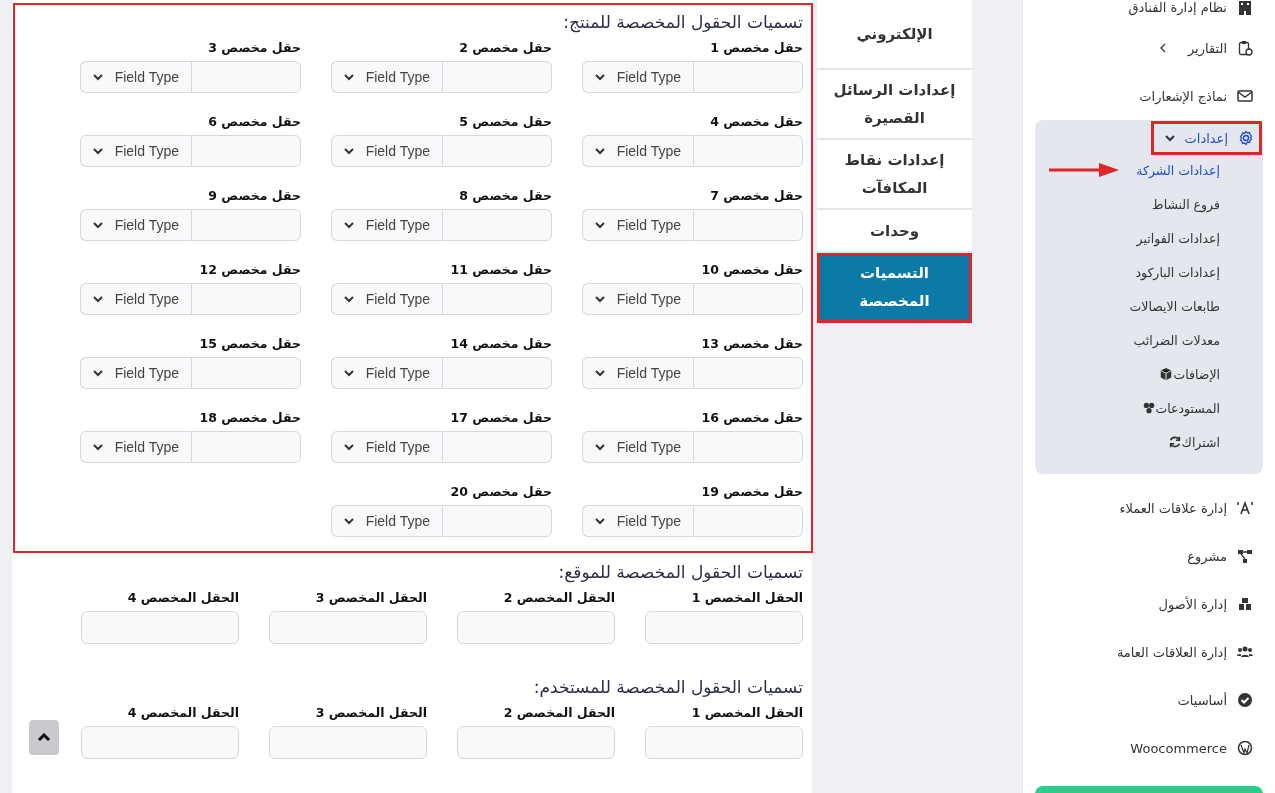  Describe the element at coordinates (1149, 238) in the screenshot. I see `submenu-item: إعدادات الفواتير` at that location.